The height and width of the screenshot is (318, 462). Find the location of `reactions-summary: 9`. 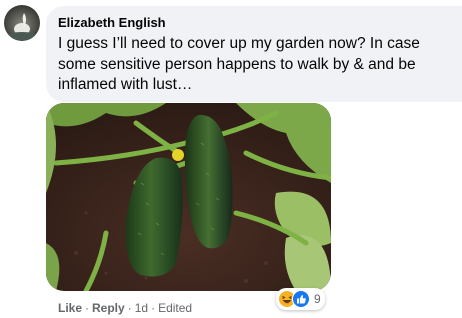

reactions-summary: 9 is located at coordinates (300, 299).